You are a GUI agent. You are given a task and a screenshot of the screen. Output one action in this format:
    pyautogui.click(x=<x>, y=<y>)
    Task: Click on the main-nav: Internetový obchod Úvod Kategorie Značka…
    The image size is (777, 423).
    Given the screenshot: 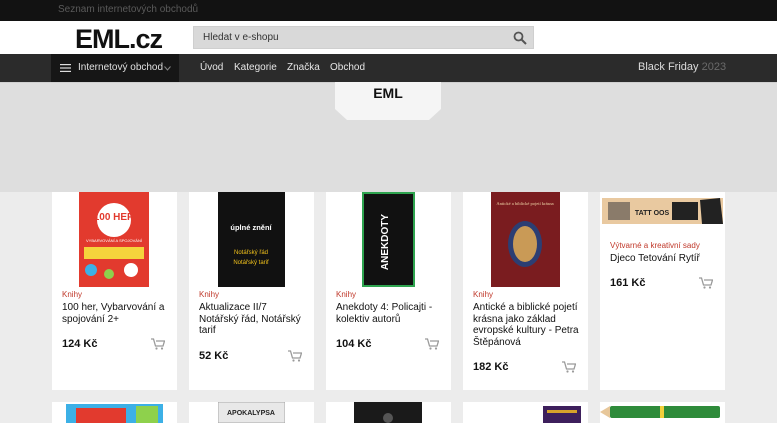 What is the action you would take?
    pyautogui.click(x=388, y=68)
    